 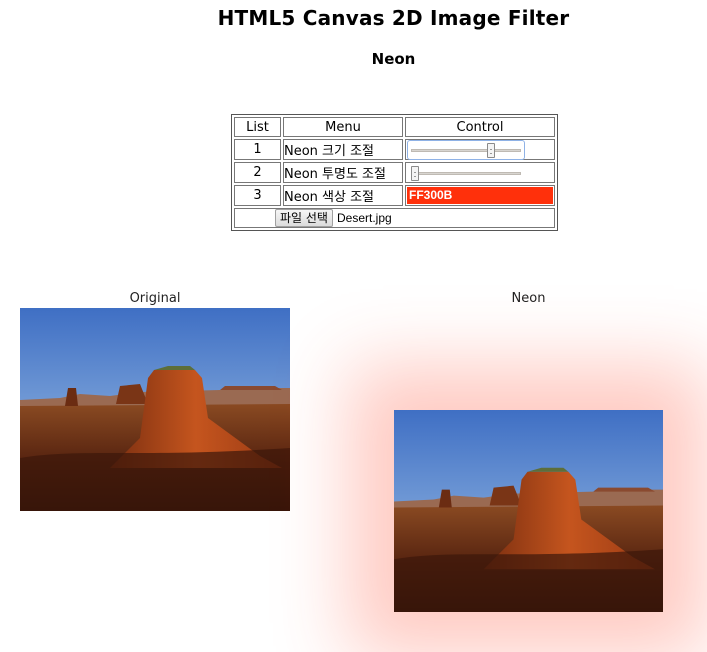 I want to click on table-header-row: List Menu Control, so click(x=394, y=127).